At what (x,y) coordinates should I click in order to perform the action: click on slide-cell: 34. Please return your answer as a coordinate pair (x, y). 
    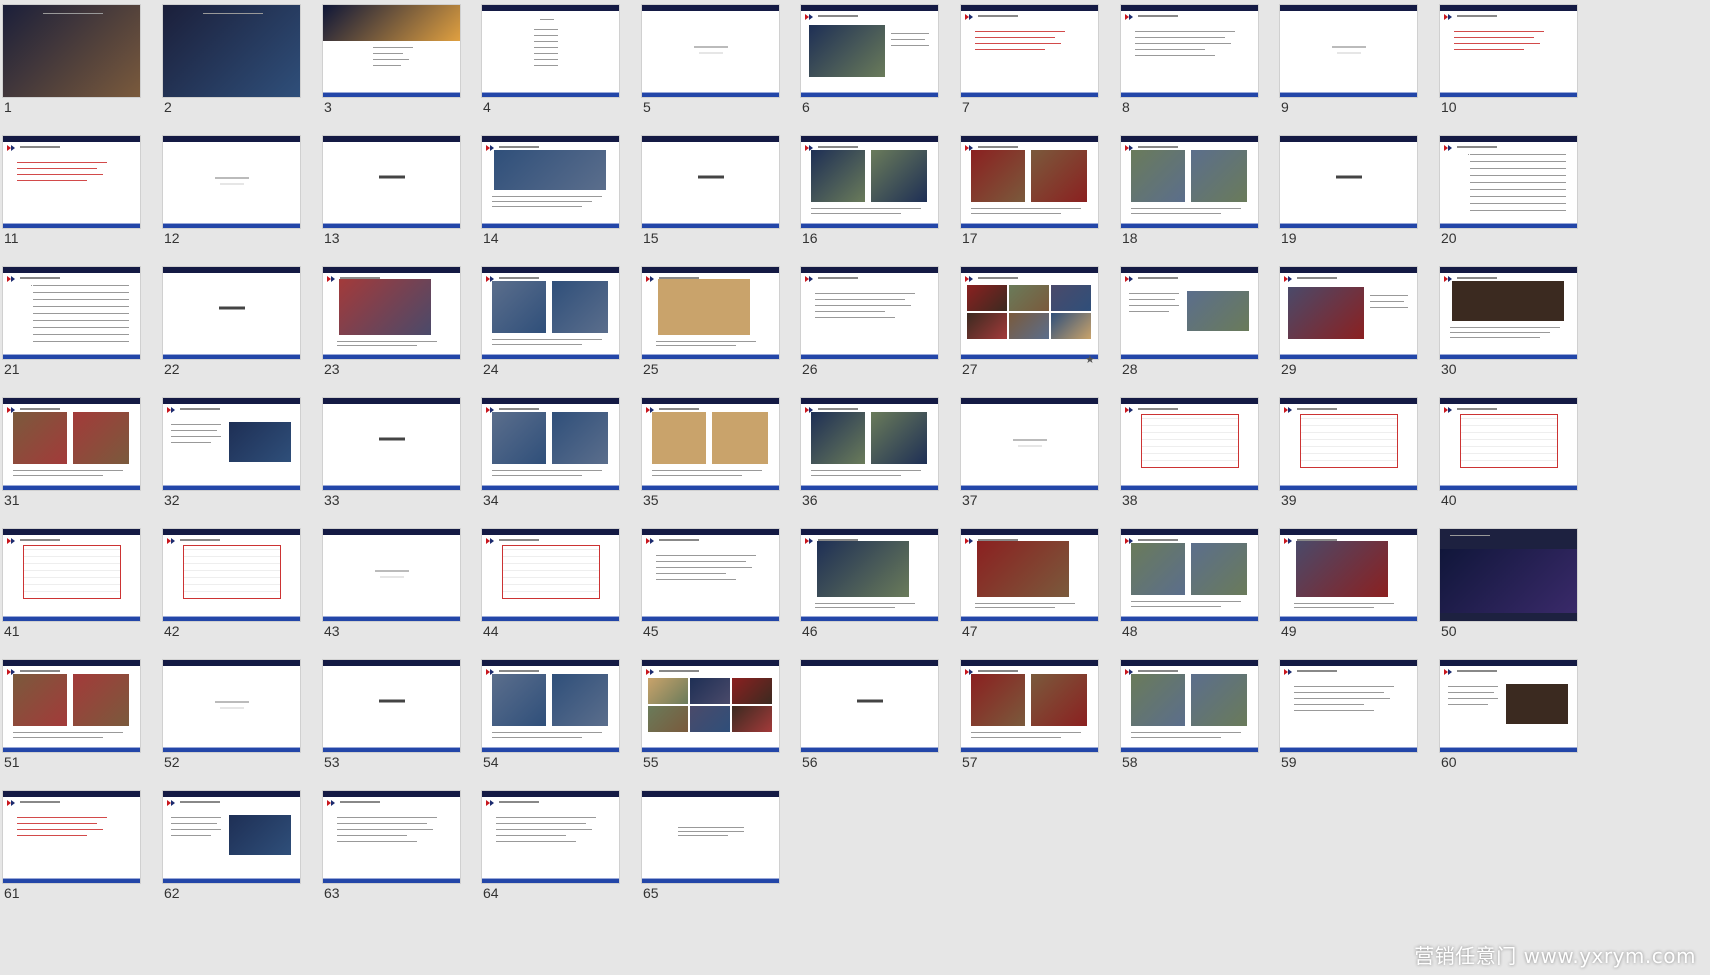
    Looking at the image, I should click on (549, 455).